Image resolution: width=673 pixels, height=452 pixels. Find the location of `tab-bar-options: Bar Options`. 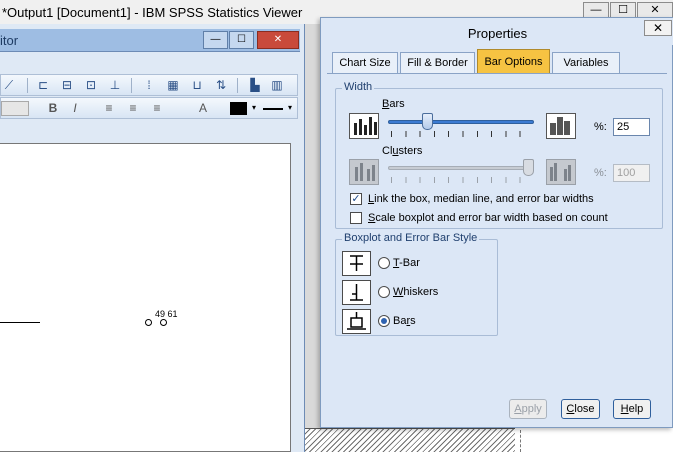

tab-bar-options: Bar Options is located at coordinates (513, 61).